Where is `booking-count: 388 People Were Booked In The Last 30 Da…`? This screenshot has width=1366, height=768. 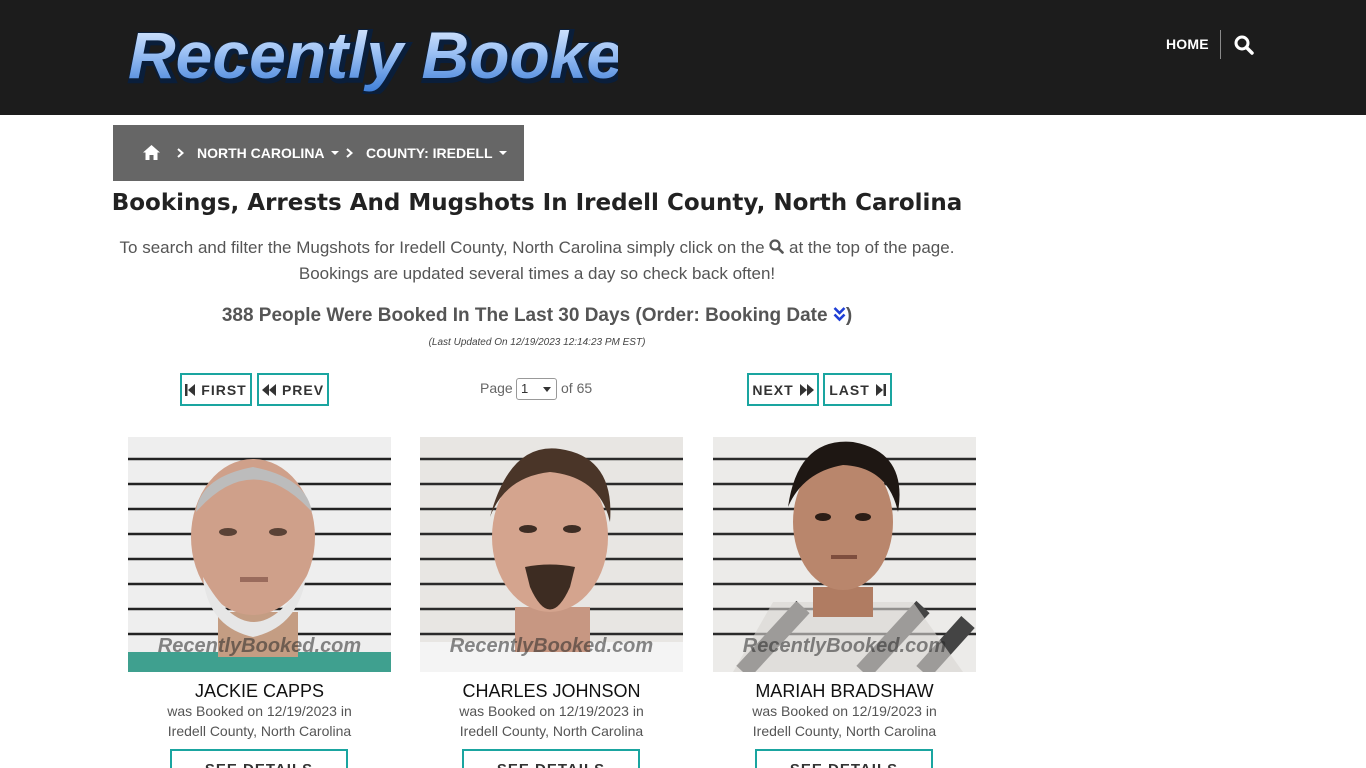
booking-count: 388 People Were Booked In The Last 30 Da… is located at coordinates (537, 316).